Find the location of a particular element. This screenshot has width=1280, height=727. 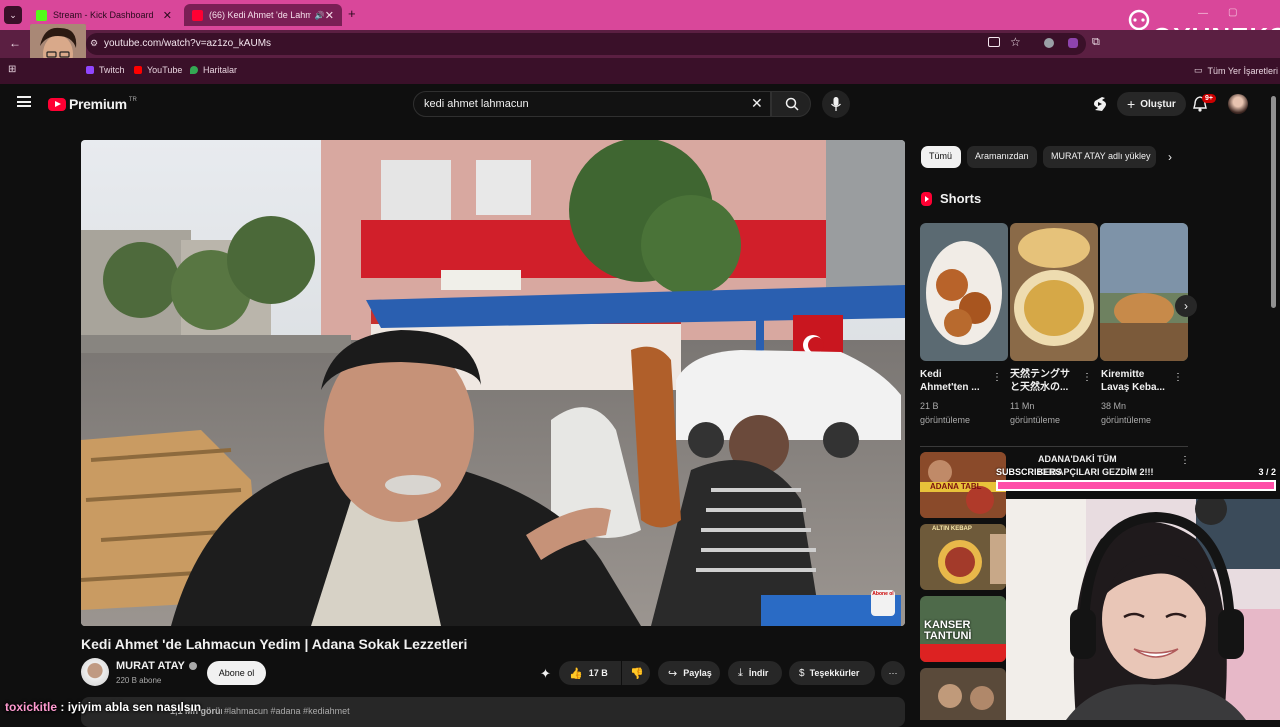

thumb-text: ADANA TABL is located at coordinates (956, 486).